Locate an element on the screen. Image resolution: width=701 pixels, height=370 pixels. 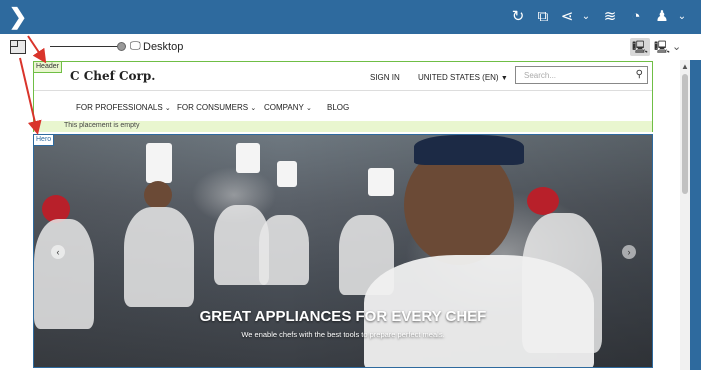
scroll-up-icon: ▲ is located at coordinates (685, 66).